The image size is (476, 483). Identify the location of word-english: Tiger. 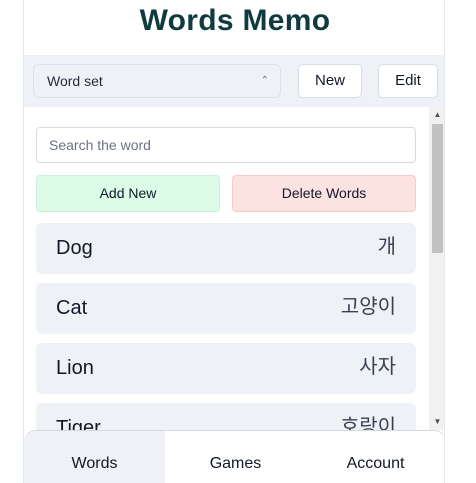
(78, 423).